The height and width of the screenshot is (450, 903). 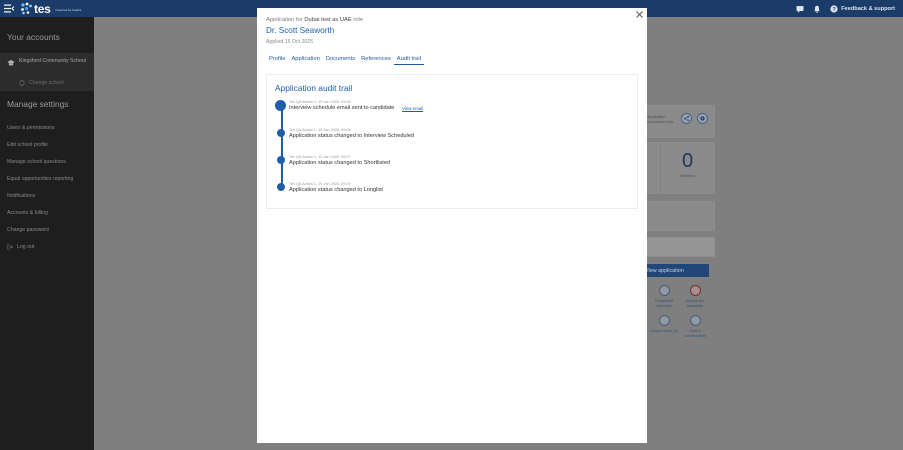 I want to click on school-notes-action: School notes (0), so click(x=664, y=324).